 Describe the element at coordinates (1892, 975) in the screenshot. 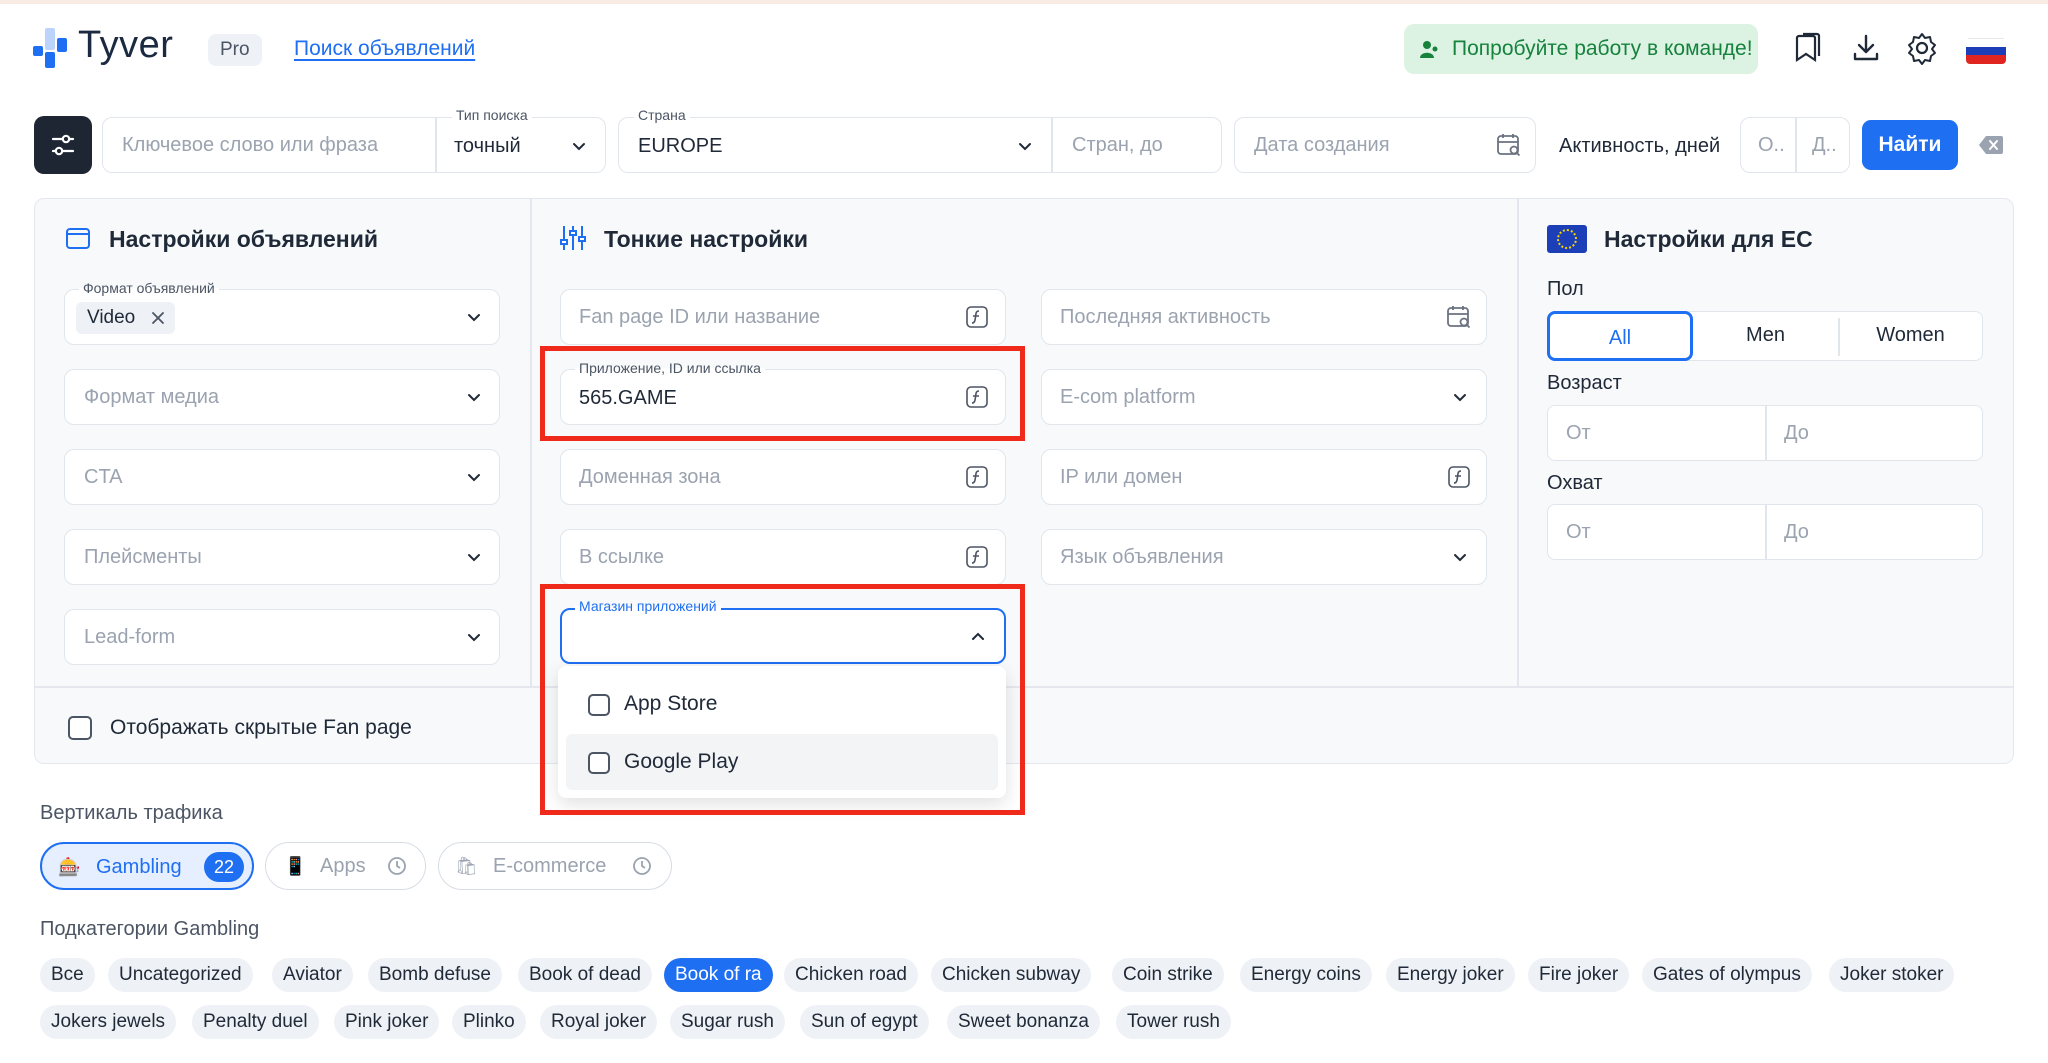

I see `subcategory-tag: Joker stoker` at that location.